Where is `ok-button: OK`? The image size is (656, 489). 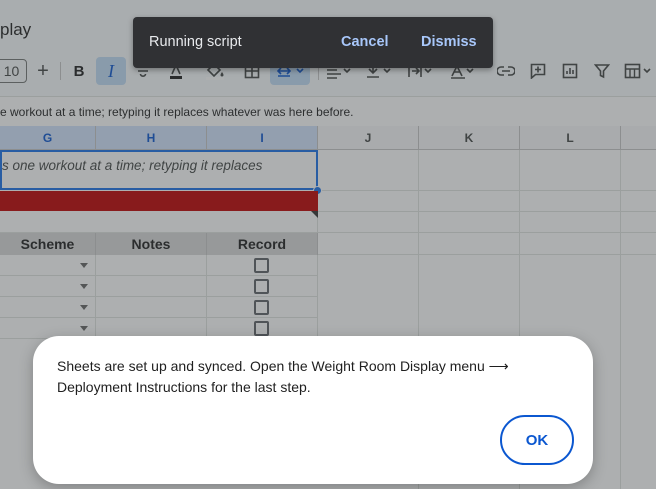 ok-button: OK is located at coordinates (537, 440).